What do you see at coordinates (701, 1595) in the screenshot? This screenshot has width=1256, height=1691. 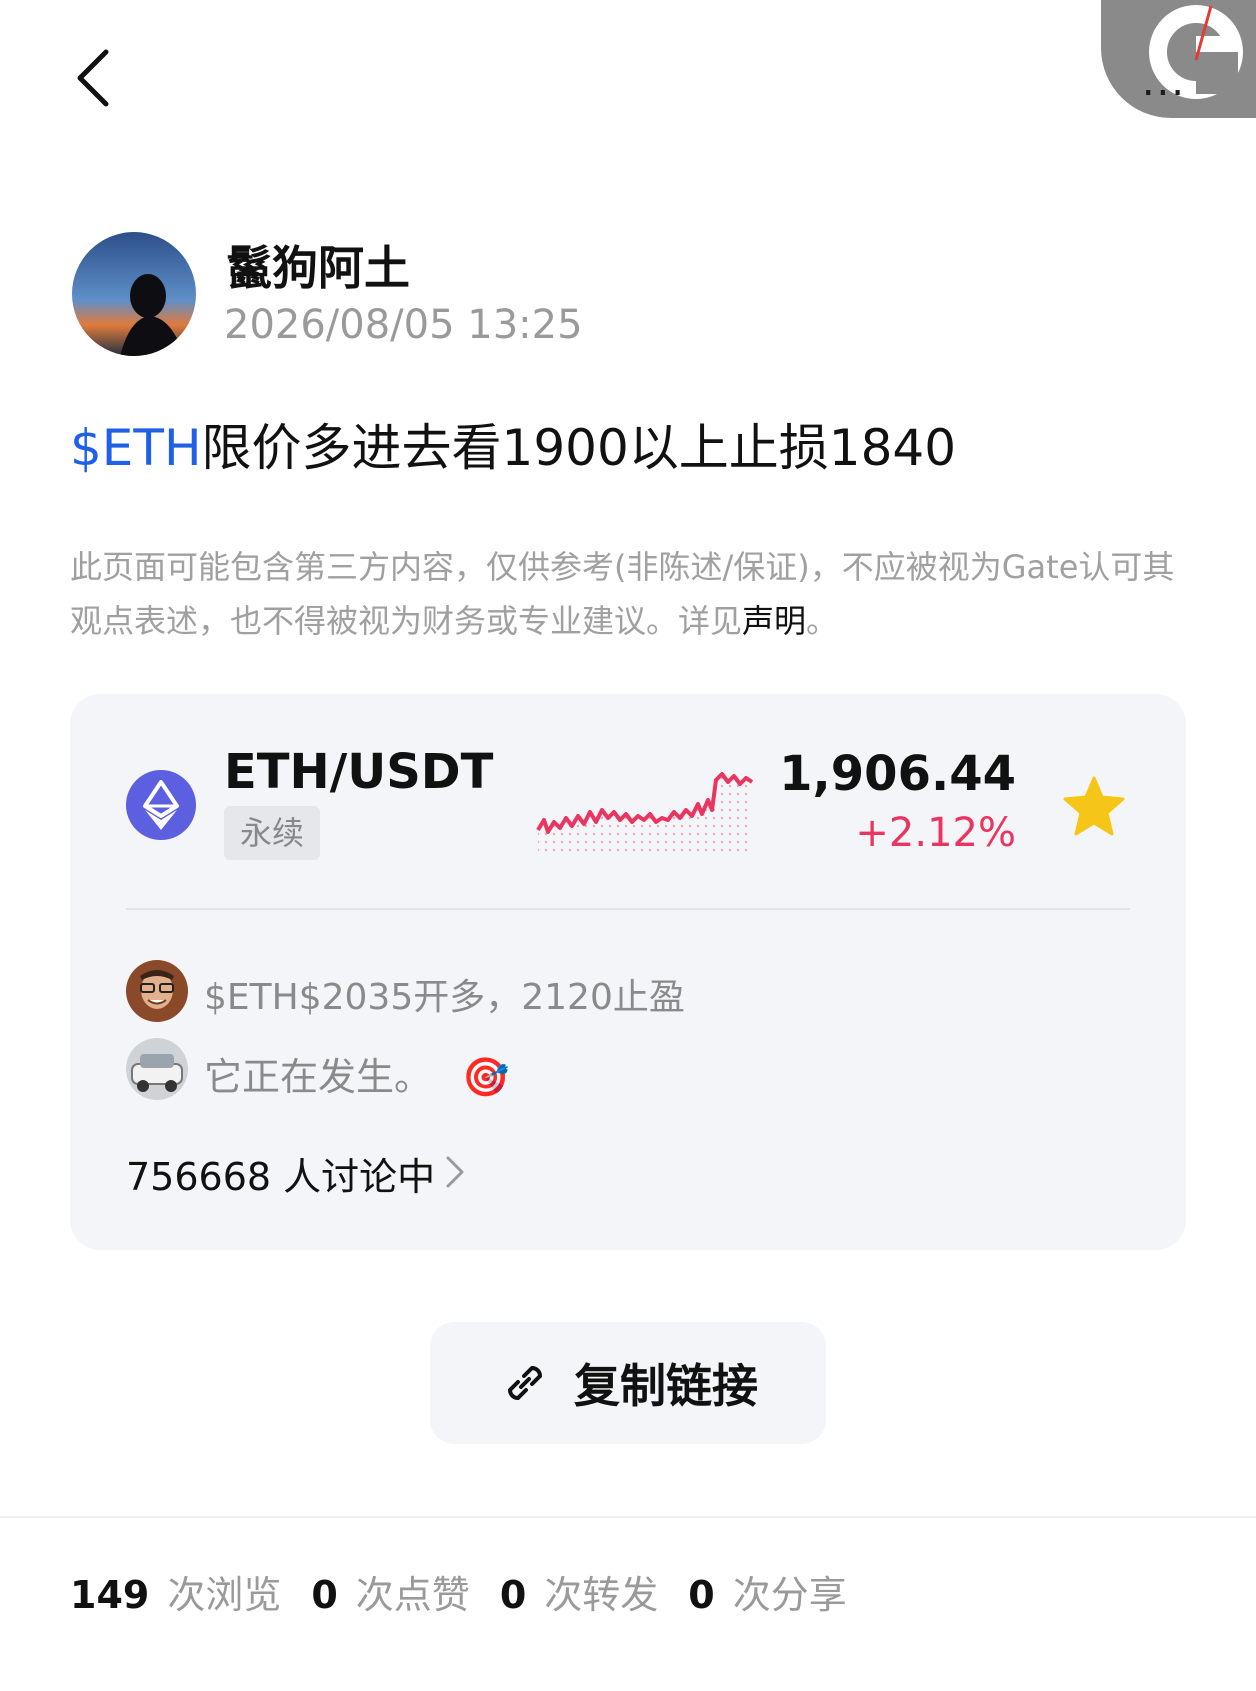 I see `shares-count: 0` at bounding box center [701, 1595].